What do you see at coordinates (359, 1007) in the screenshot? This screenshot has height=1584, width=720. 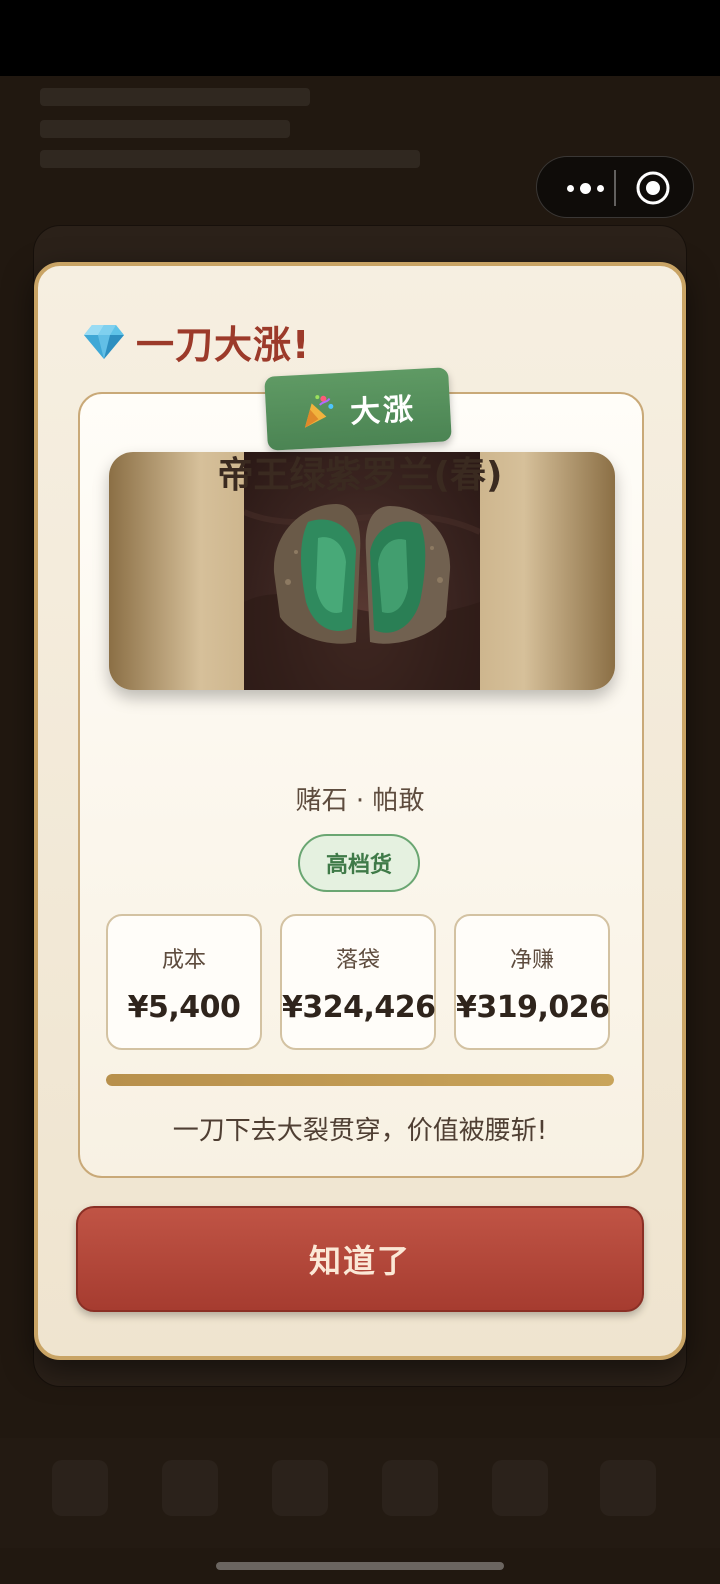 I see `stat-value: ¥324,426` at bounding box center [359, 1007].